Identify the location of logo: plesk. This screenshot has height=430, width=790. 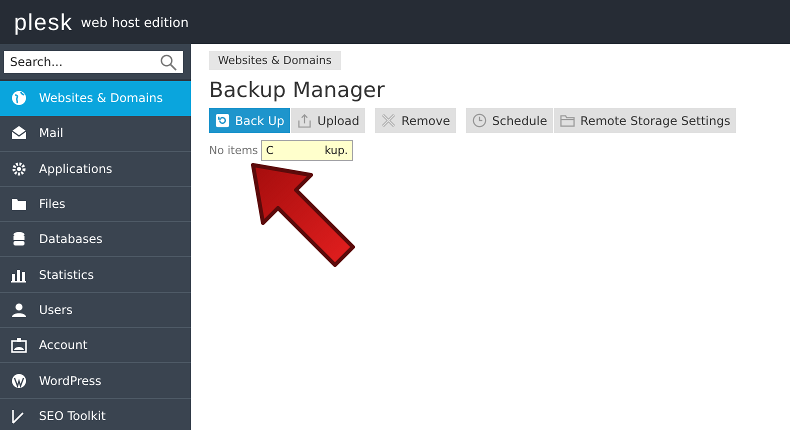
(43, 22).